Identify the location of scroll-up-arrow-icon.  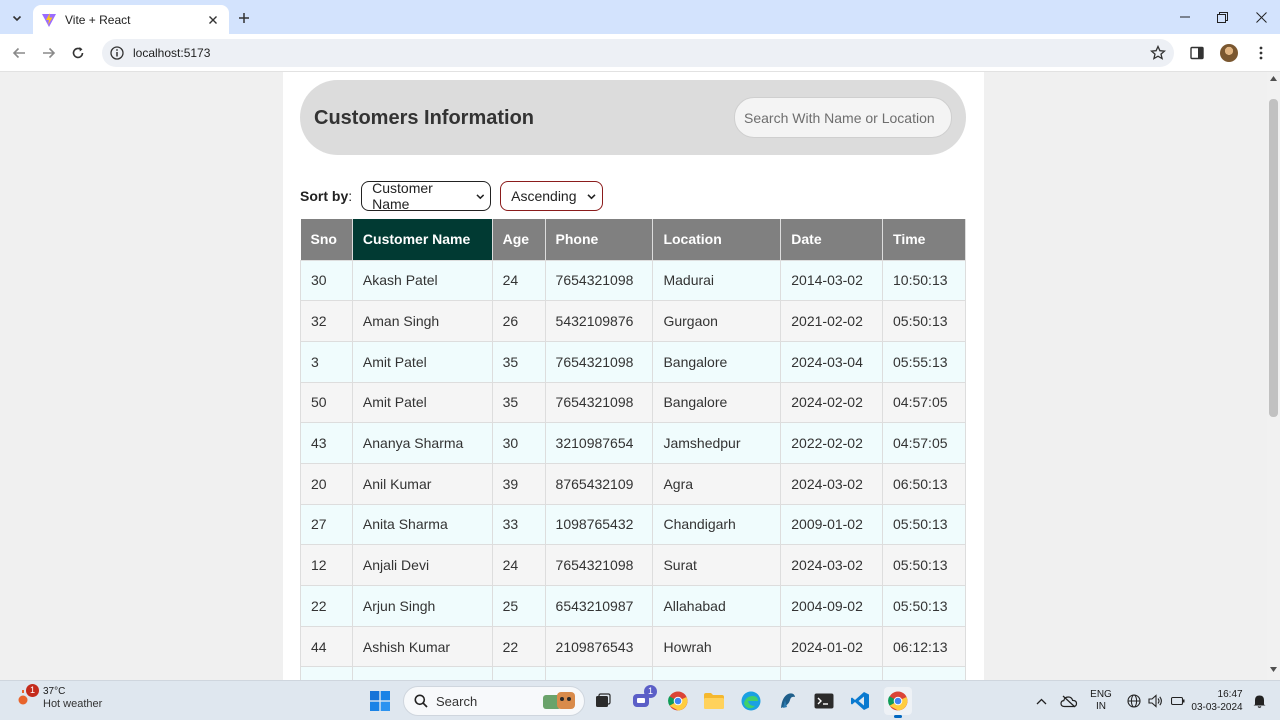
(1273, 78).